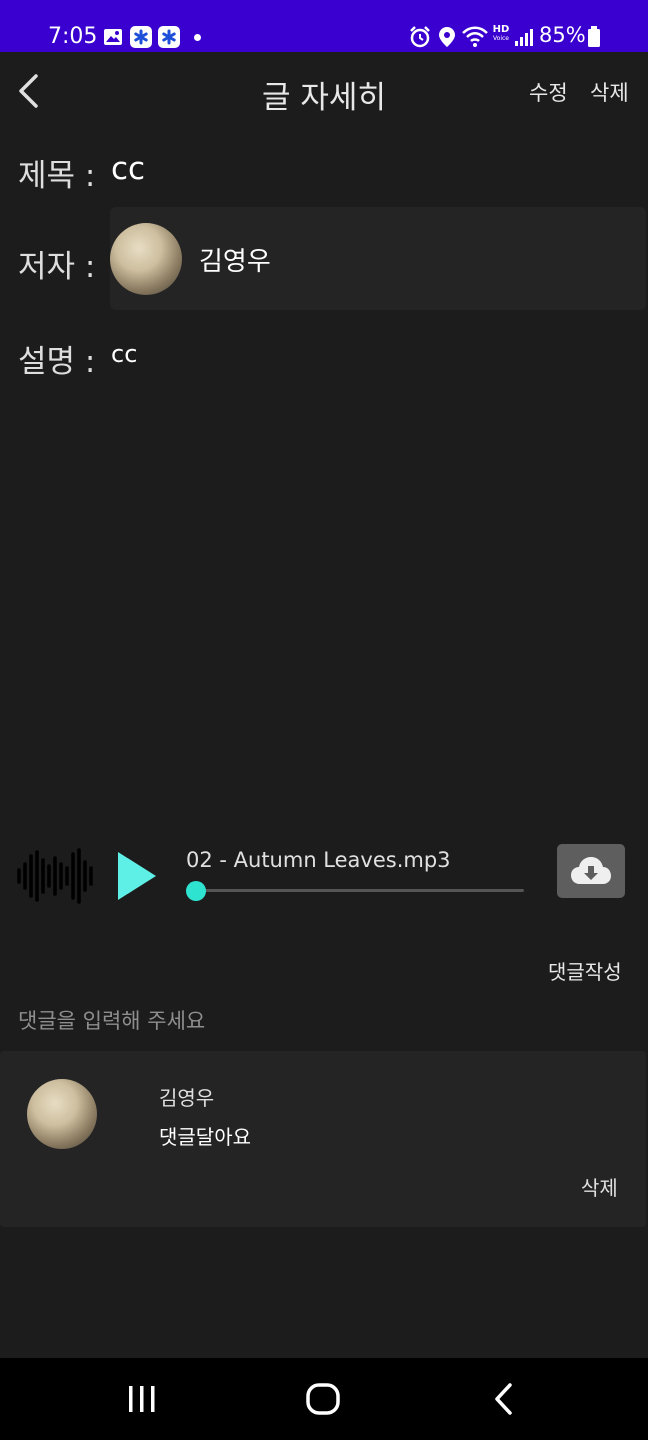 The image size is (648, 1440). Describe the element at coordinates (124, 354) in the screenshot. I see `description-value: cc` at that location.